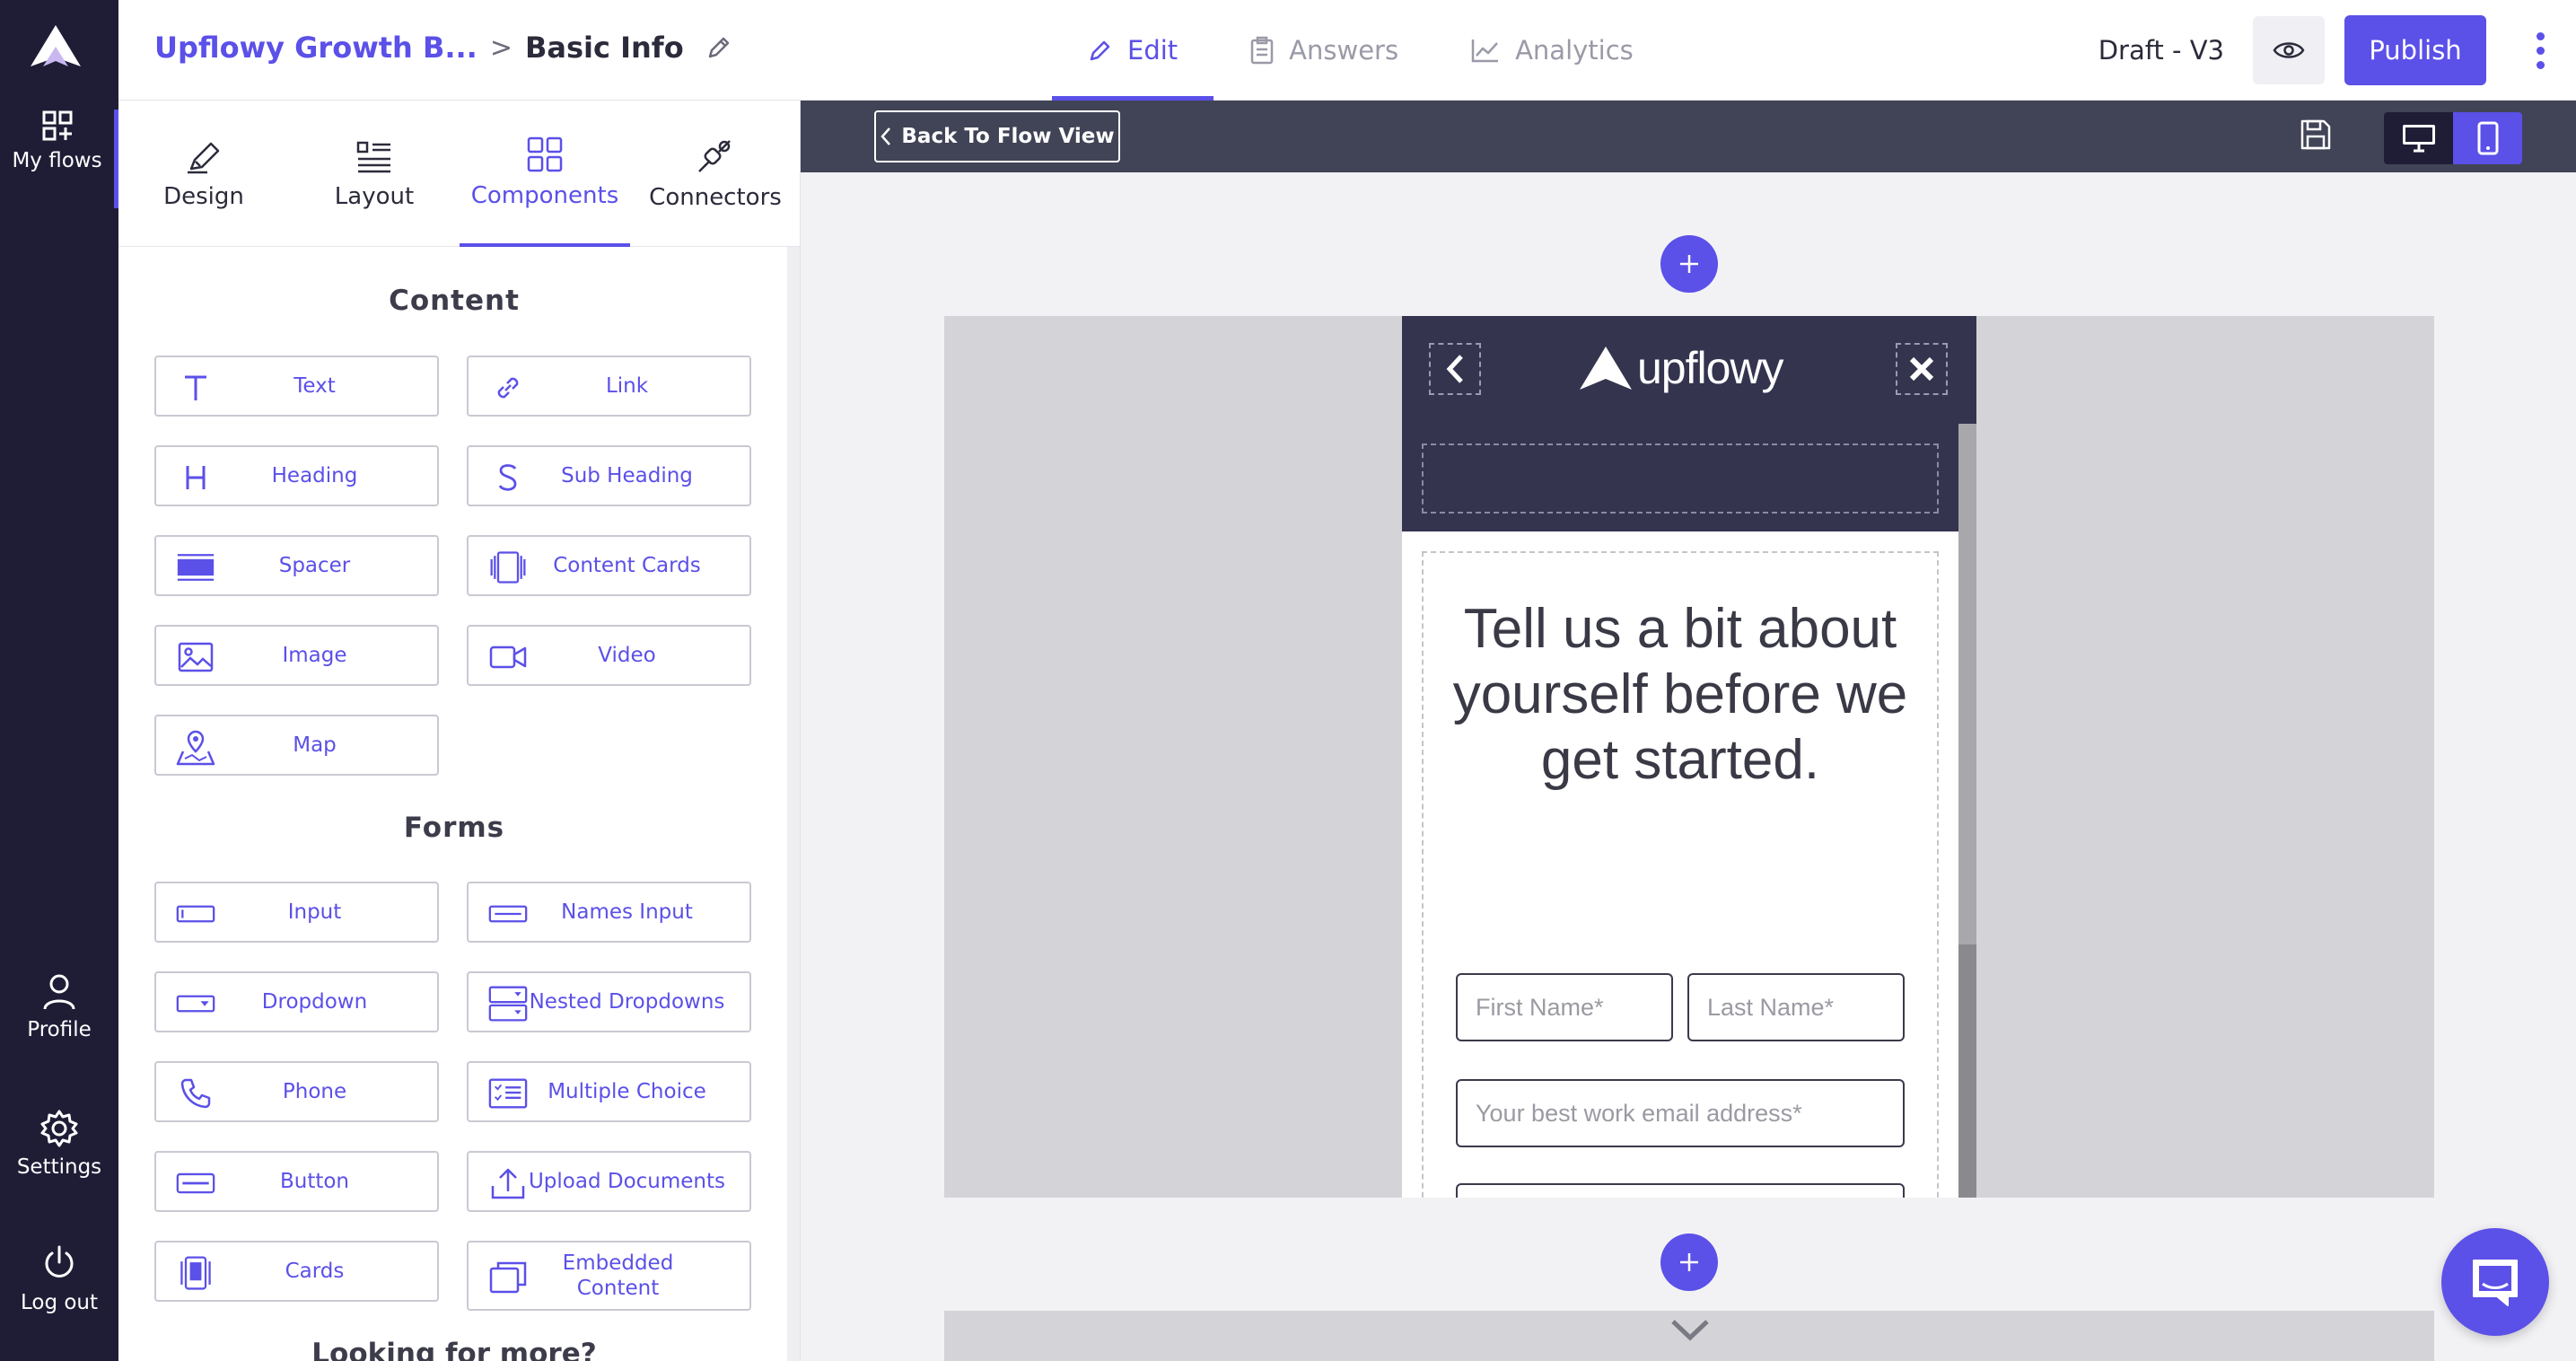 The height and width of the screenshot is (1361, 2576). Describe the element at coordinates (296, 1092) in the screenshot. I see `component-phone: Phone` at that location.